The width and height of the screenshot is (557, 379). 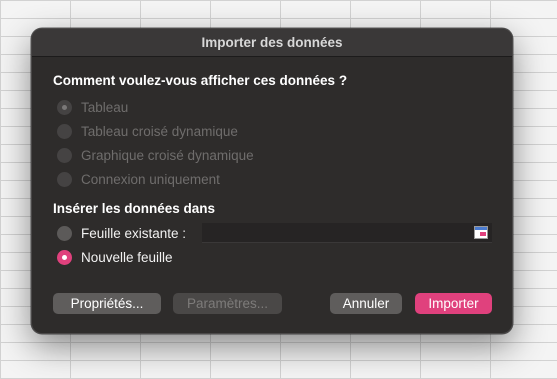 I want to click on radio-option-pivot-chart: Graphique croisé dynamique, so click(x=155, y=155).